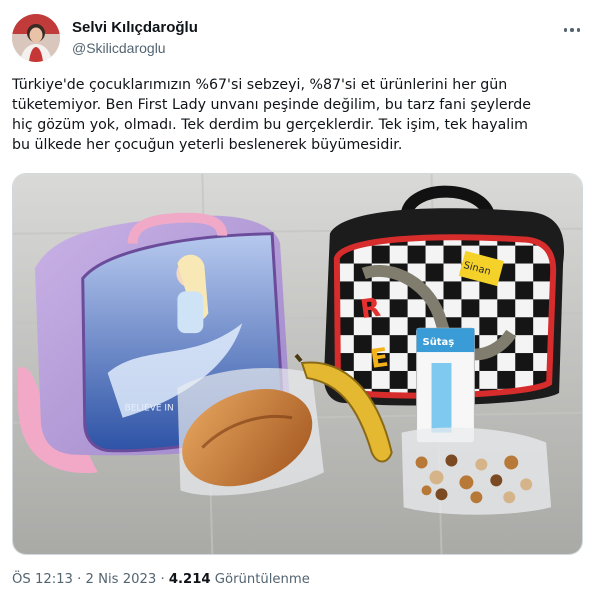 The width and height of the screenshot is (598, 601). I want to click on display-name: Selvi Kılıçdaroğlu, so click(135, 28).